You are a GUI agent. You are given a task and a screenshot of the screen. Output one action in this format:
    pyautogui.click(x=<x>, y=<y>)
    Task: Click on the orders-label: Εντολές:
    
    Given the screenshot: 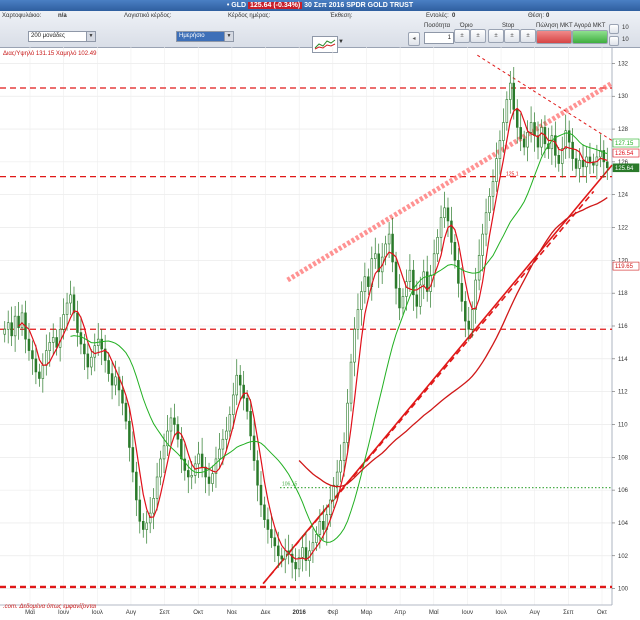 What is the action you would take?
    pyautogui.click(x=437, y=16)
    